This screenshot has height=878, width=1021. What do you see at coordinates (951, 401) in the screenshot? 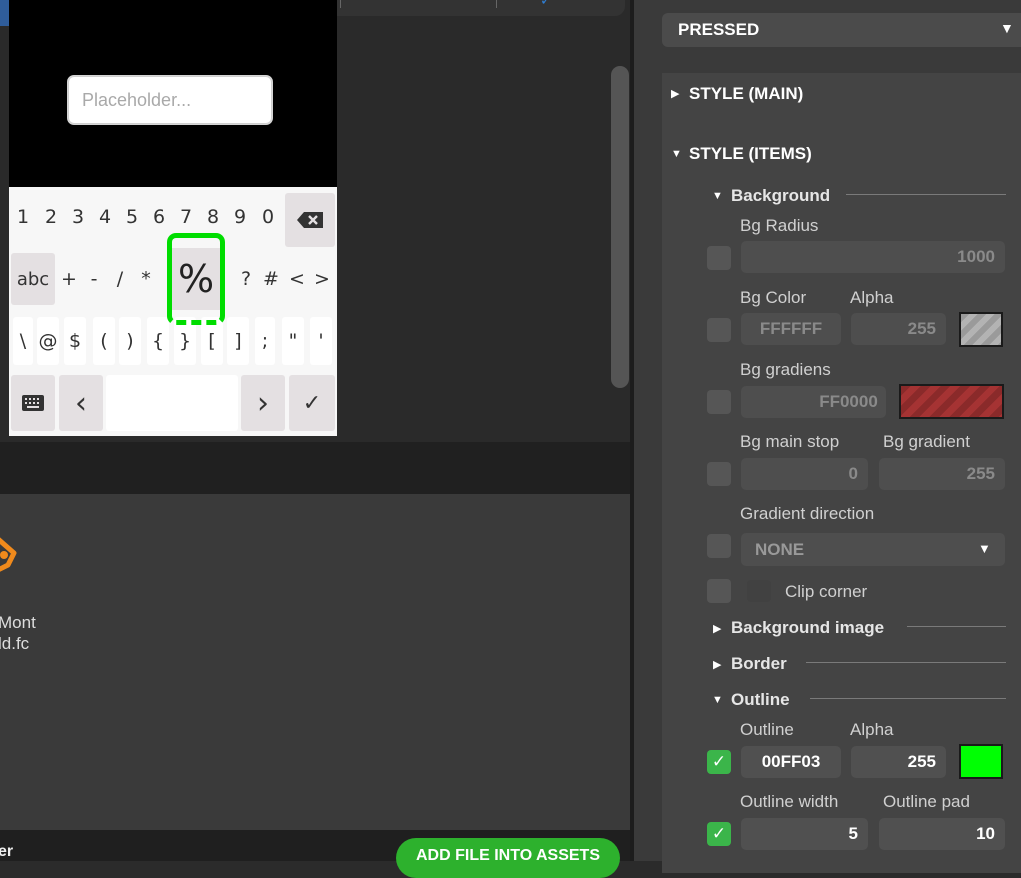
I see `bg-gradient-swatch` at bounding box center [951, 401].